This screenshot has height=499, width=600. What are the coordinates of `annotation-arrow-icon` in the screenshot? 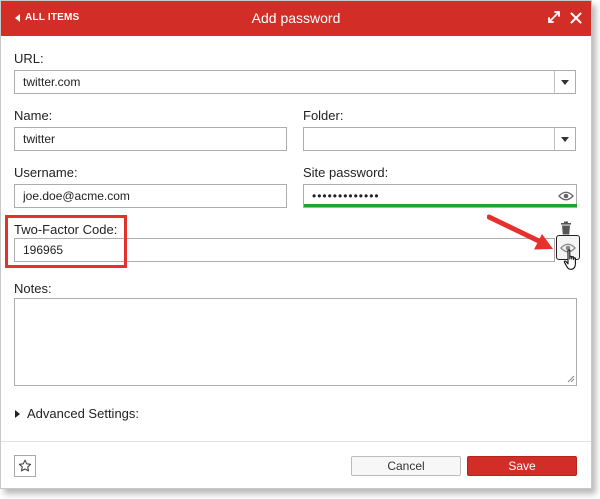 It's located at (520, 232).